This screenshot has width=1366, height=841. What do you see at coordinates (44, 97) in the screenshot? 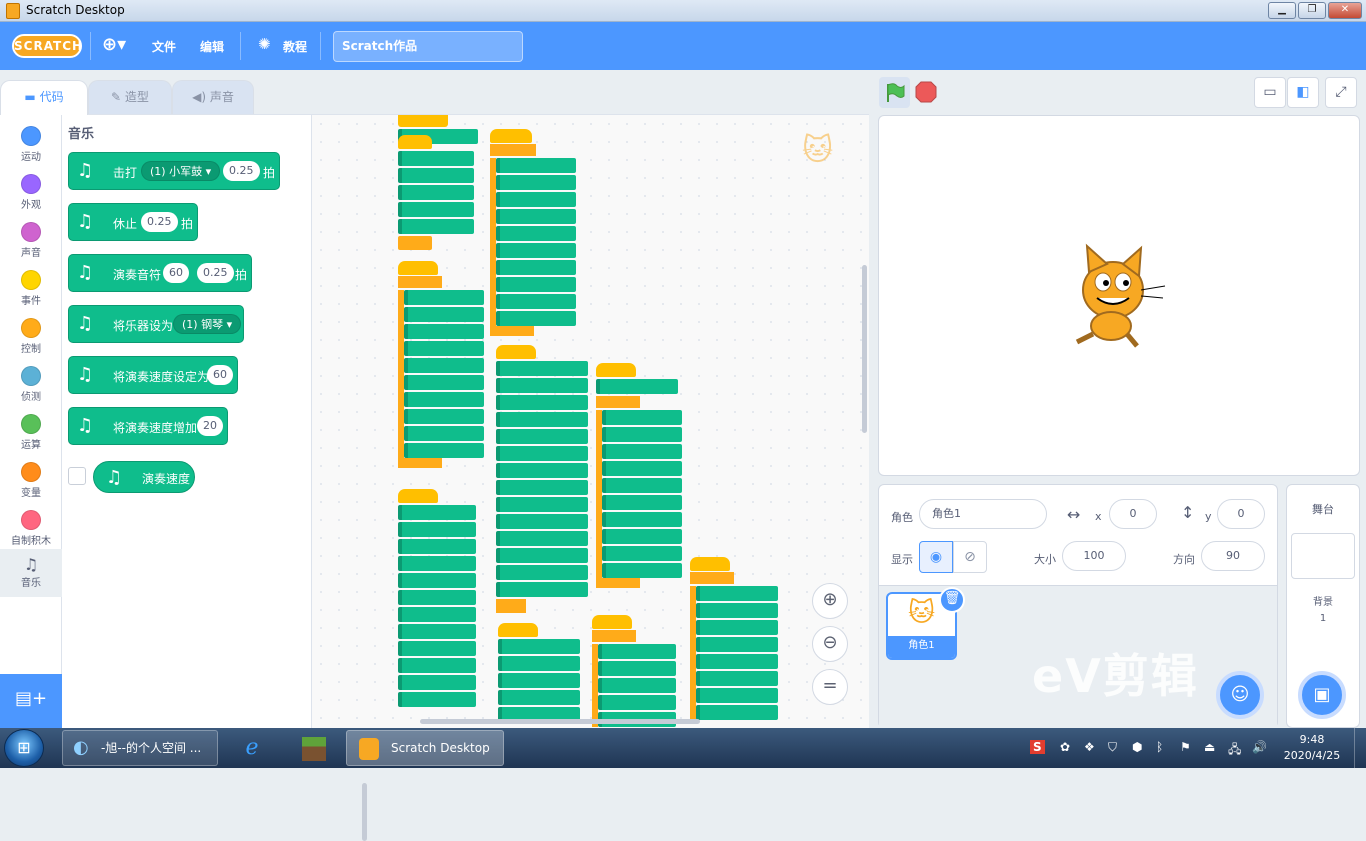
I see `tab-code: ▬ 代码` at bounding box center [44, 97].